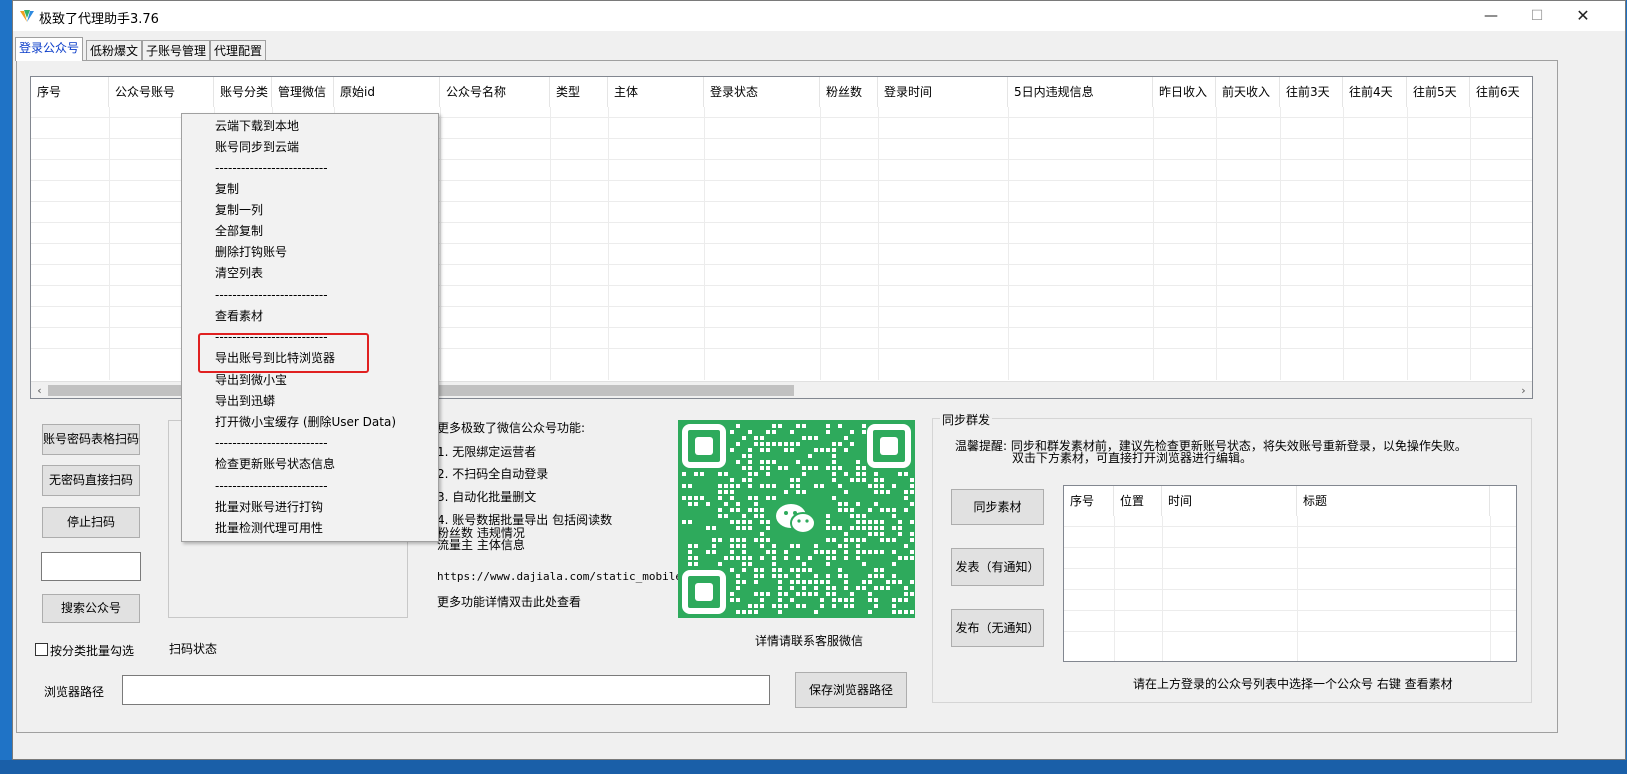 Image resolution: width=1627 pixels, height=774 pixels. I want to click on material-list: 序号 位置 时间 标题, so click(1290, 573).